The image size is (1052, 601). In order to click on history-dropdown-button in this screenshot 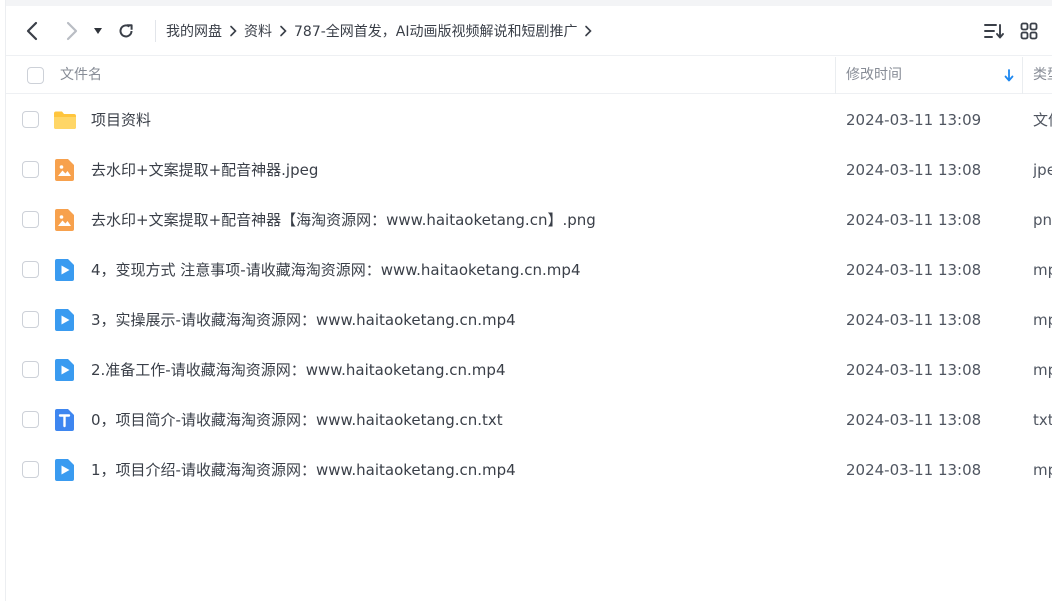, I will do `click(98, 31)`.